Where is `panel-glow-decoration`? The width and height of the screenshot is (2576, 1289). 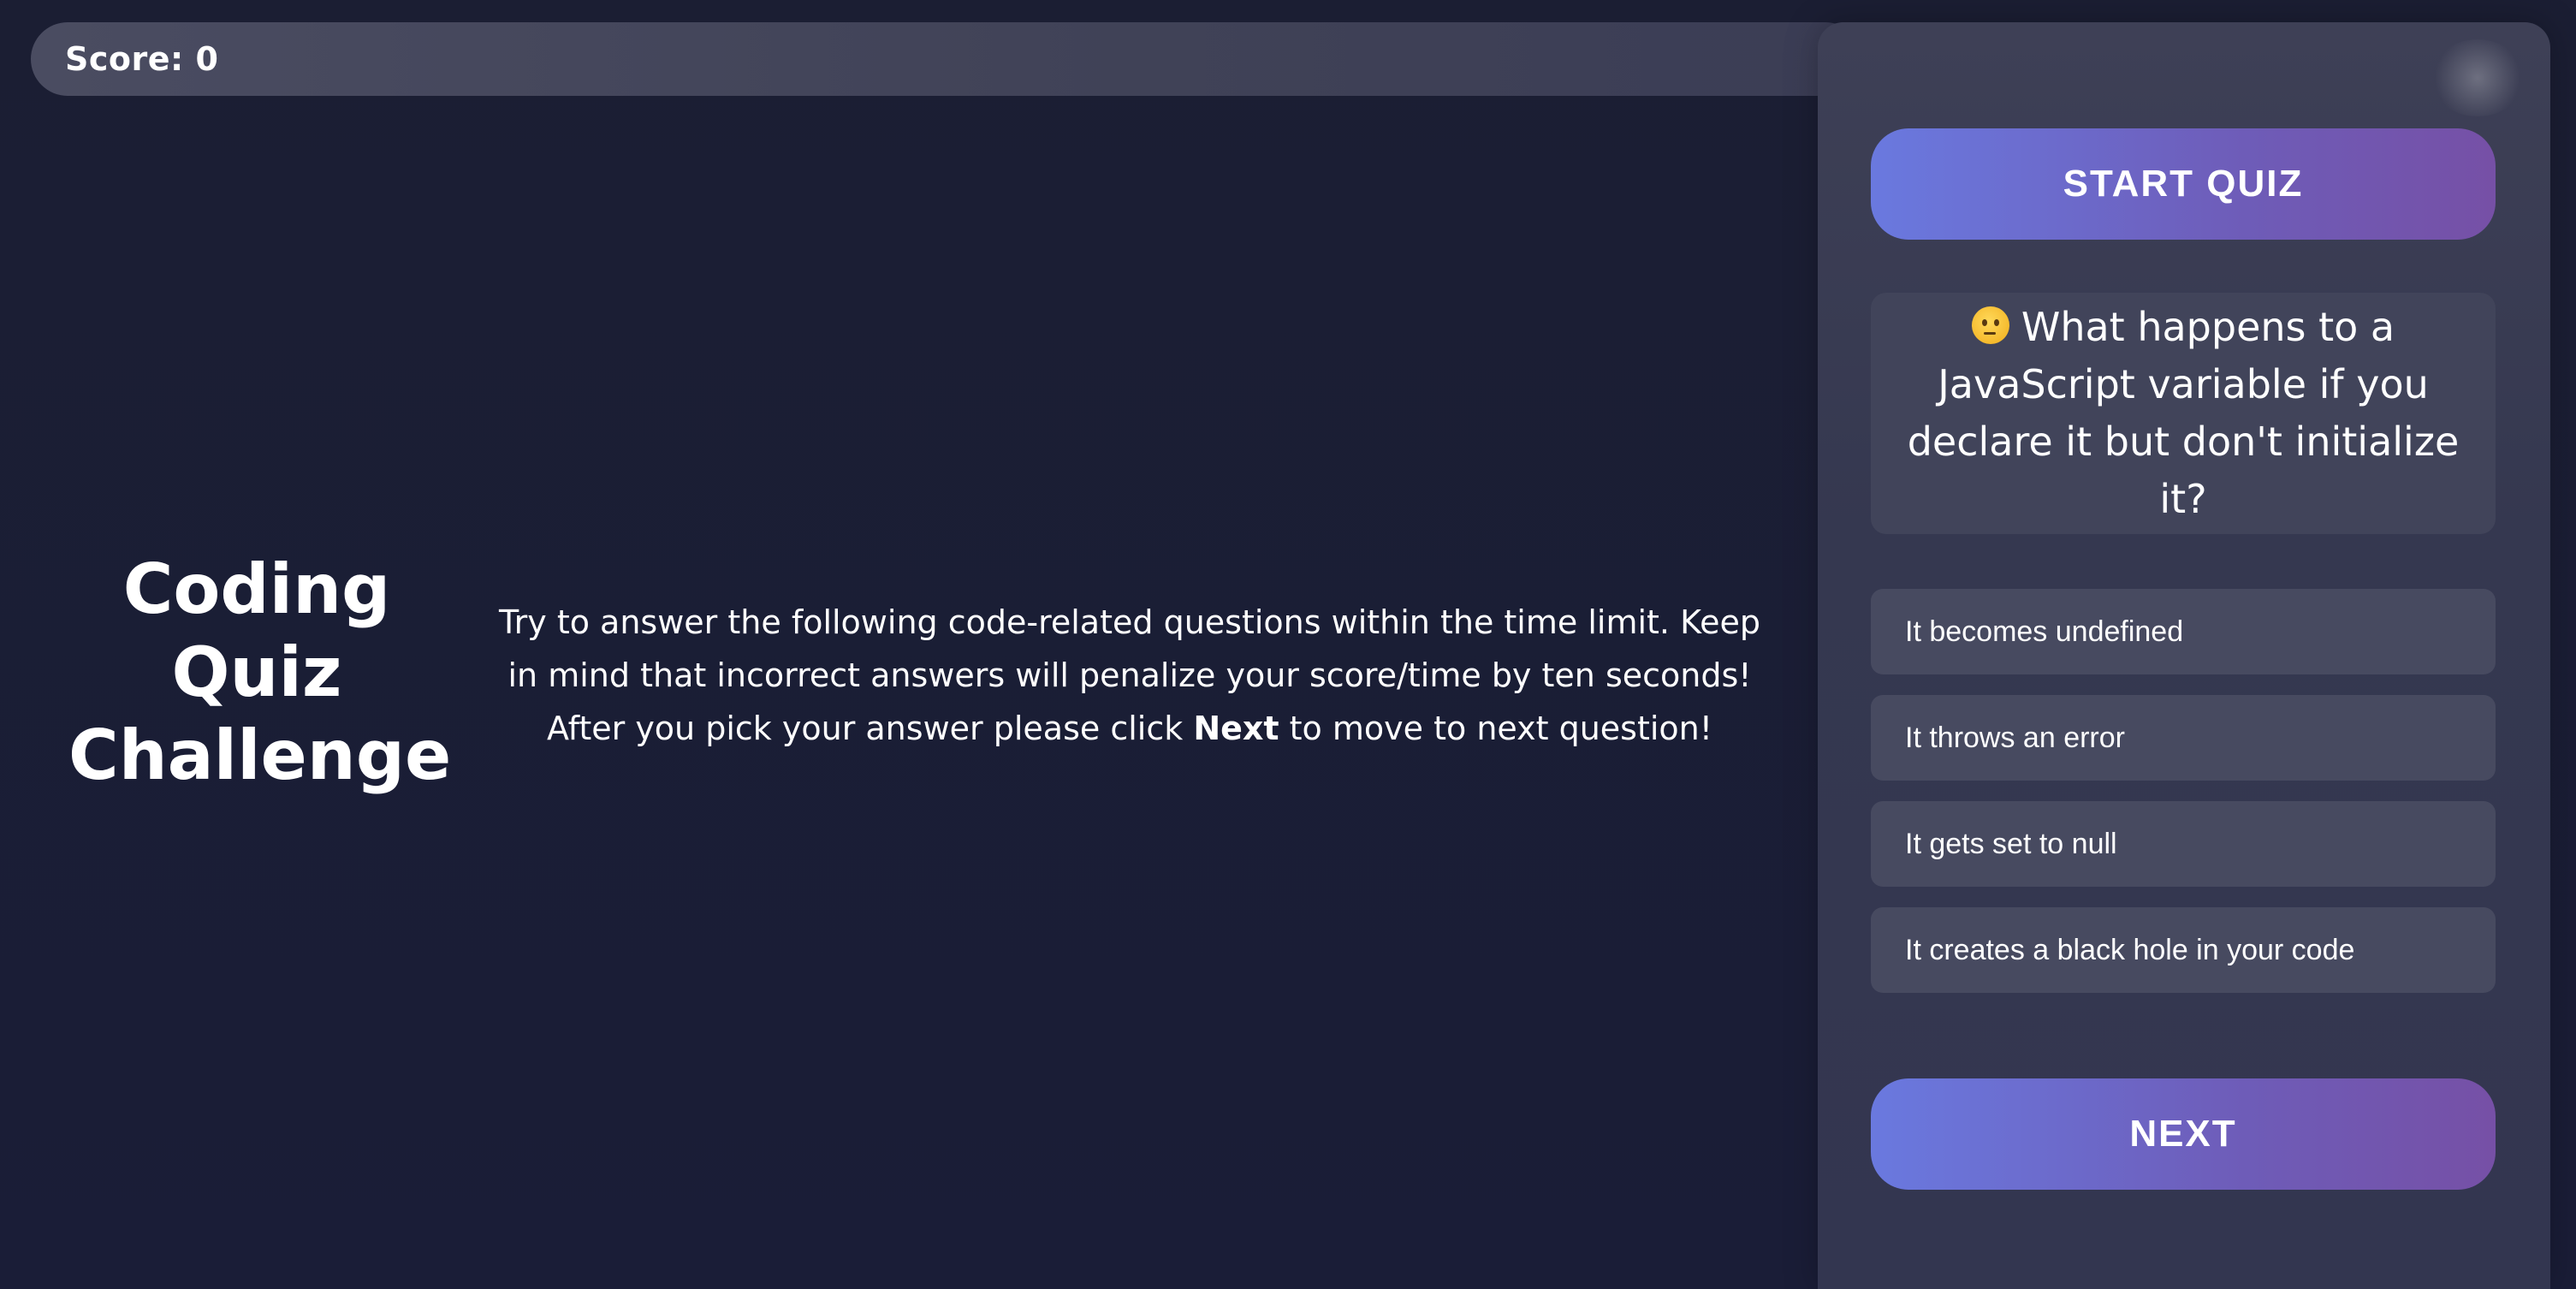 panel-glow-decoration is located at coordinates (2478, 77).